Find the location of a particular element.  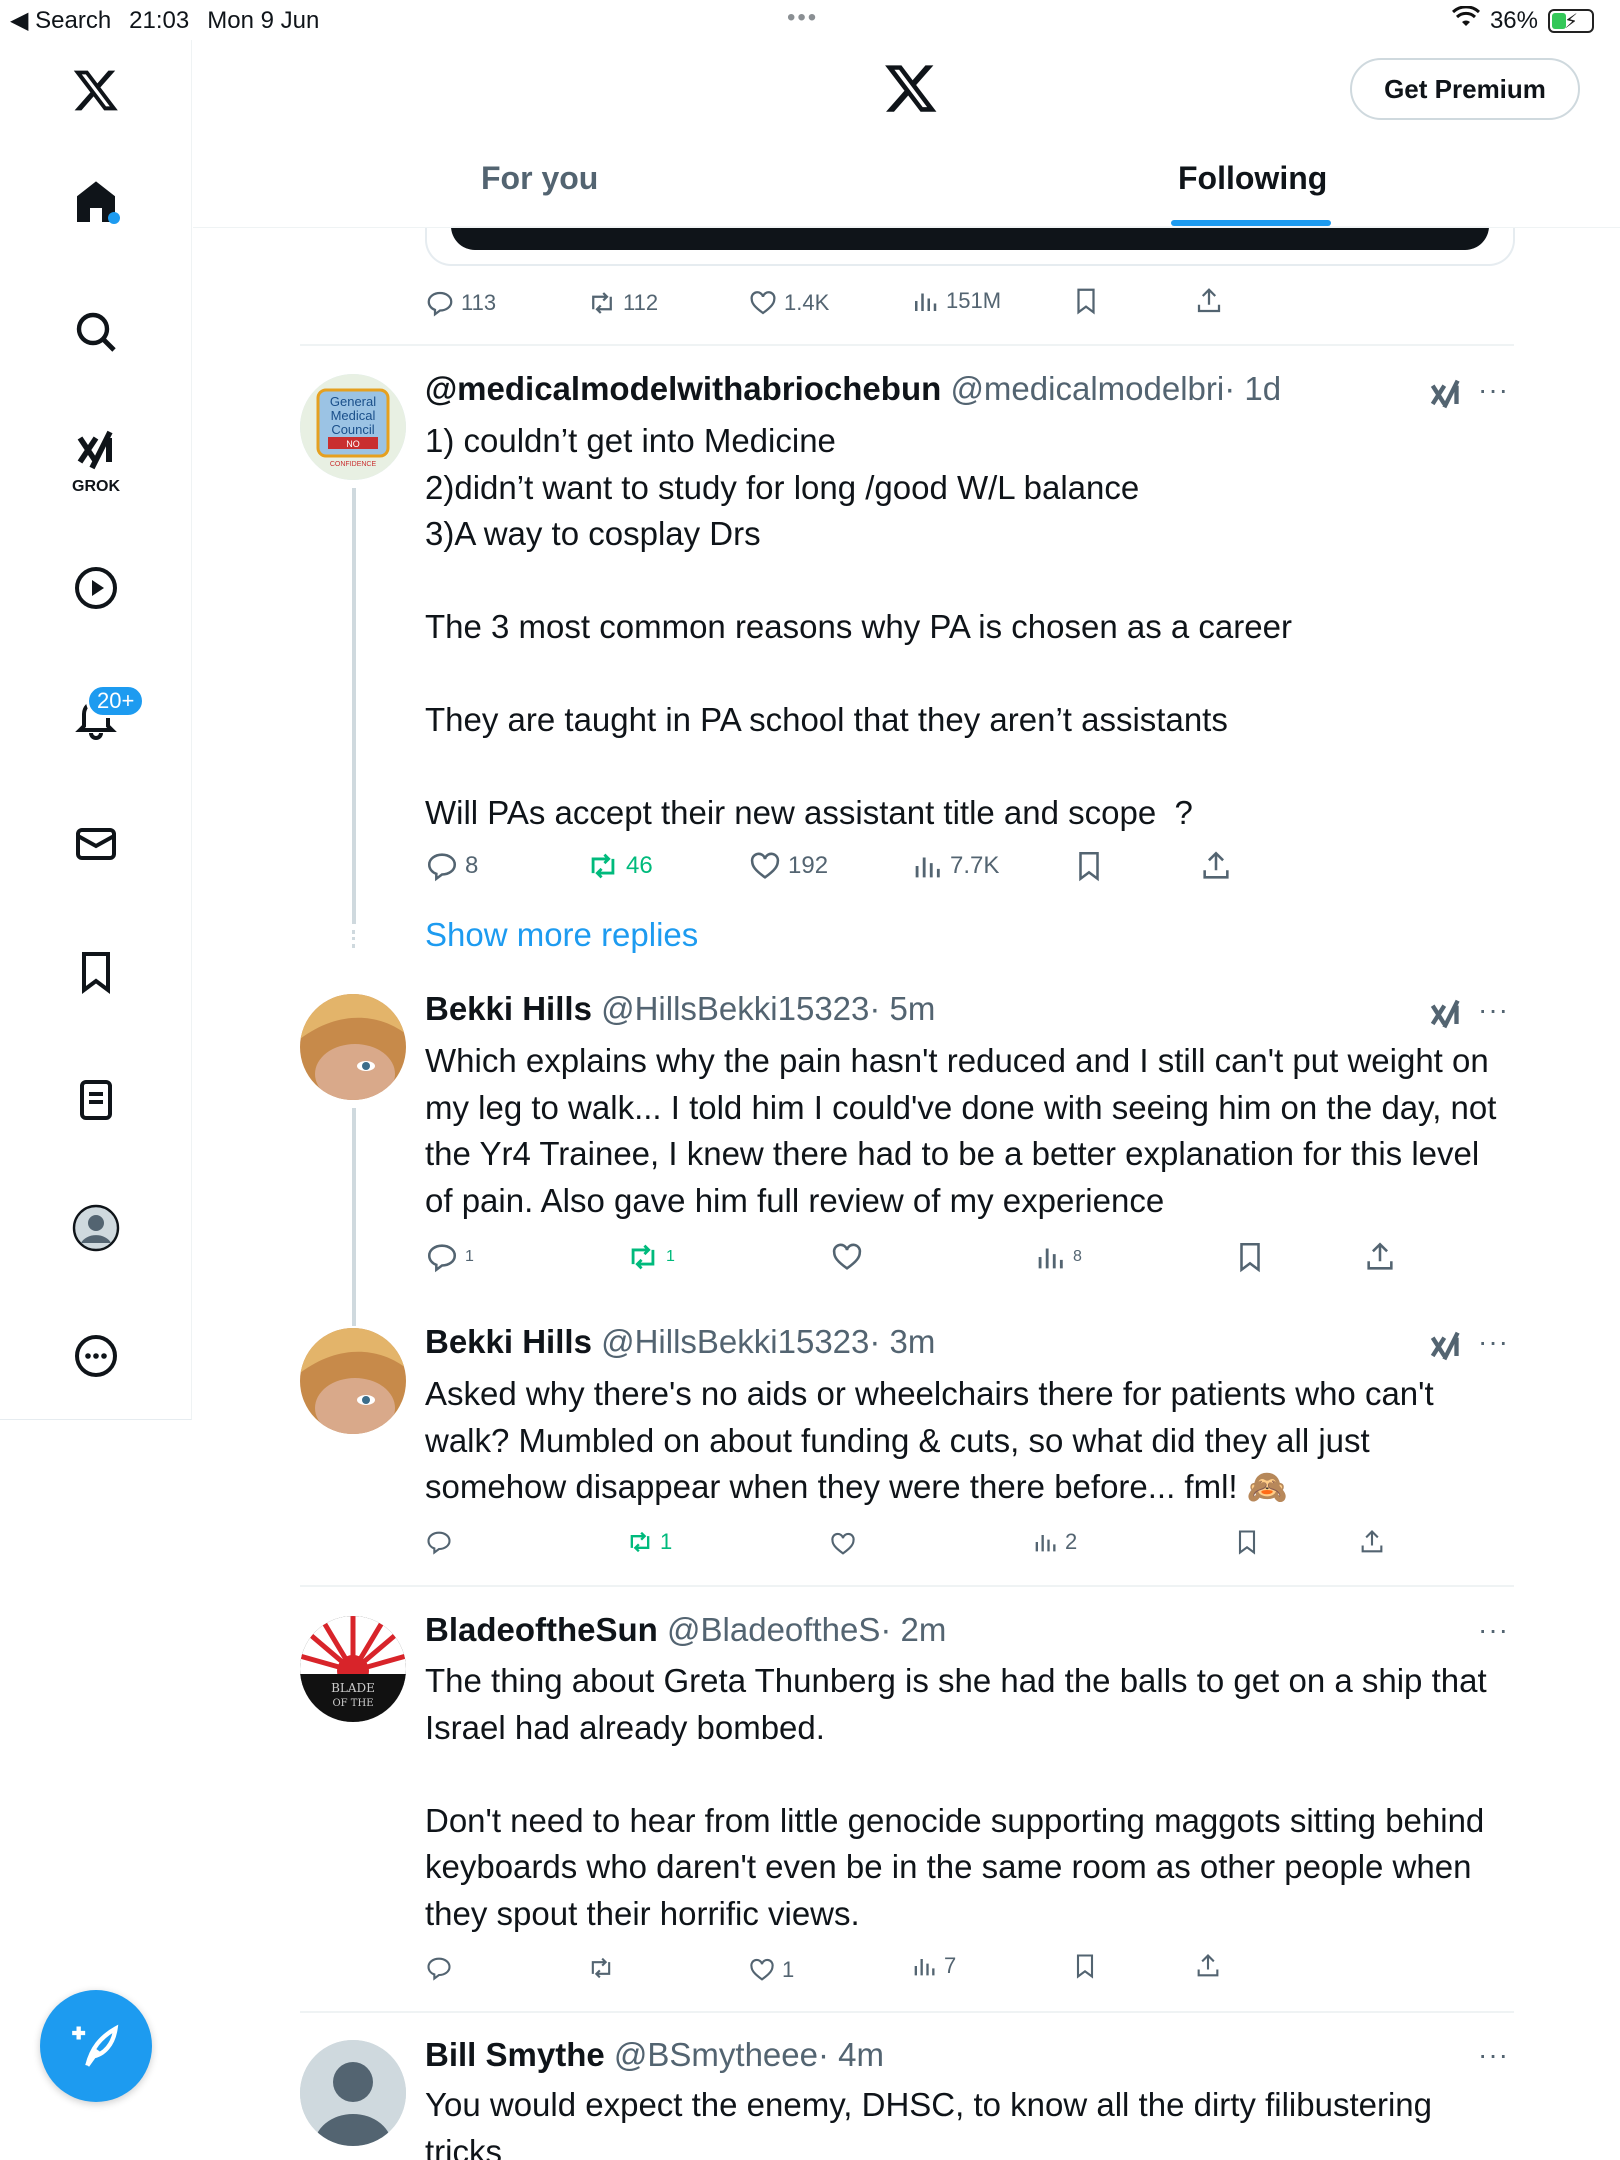

author-handle: @BladeoftheS is located at coordinates (773, 1629).